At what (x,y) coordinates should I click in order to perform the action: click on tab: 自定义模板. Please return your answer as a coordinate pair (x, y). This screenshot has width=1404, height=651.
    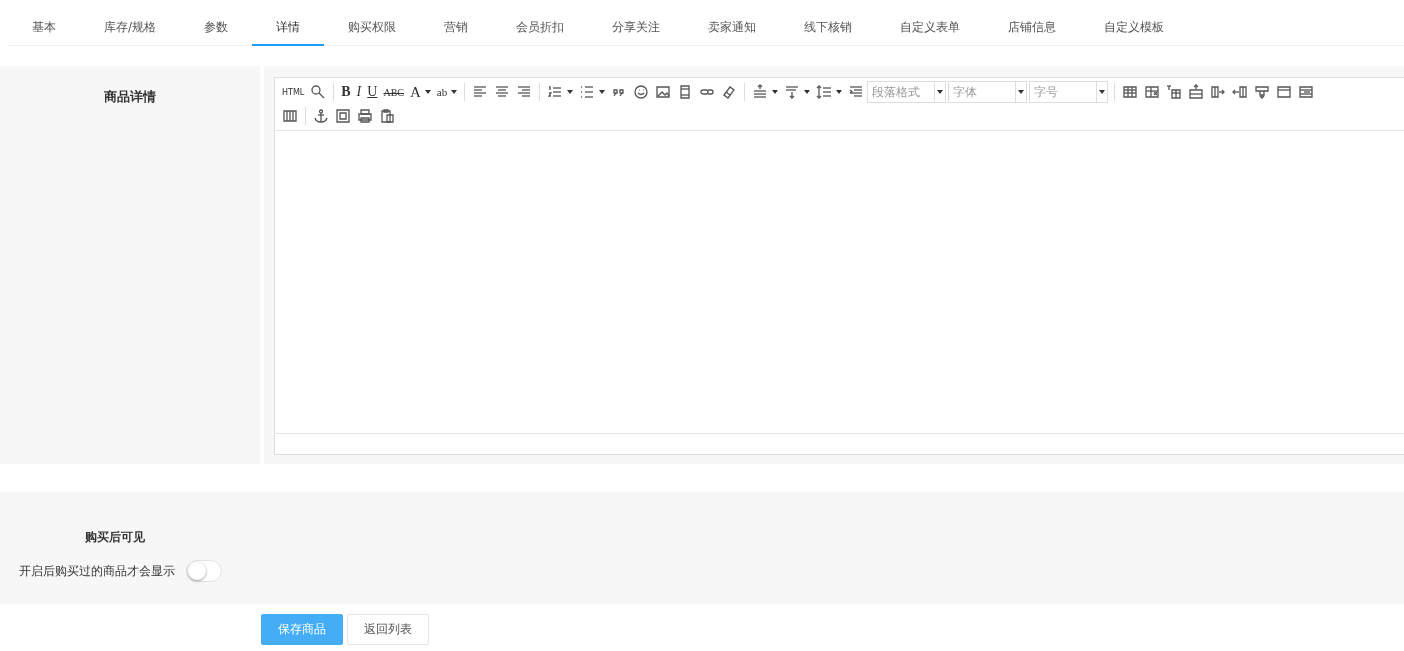
    Looking at the image, I should click on (1134, 28).